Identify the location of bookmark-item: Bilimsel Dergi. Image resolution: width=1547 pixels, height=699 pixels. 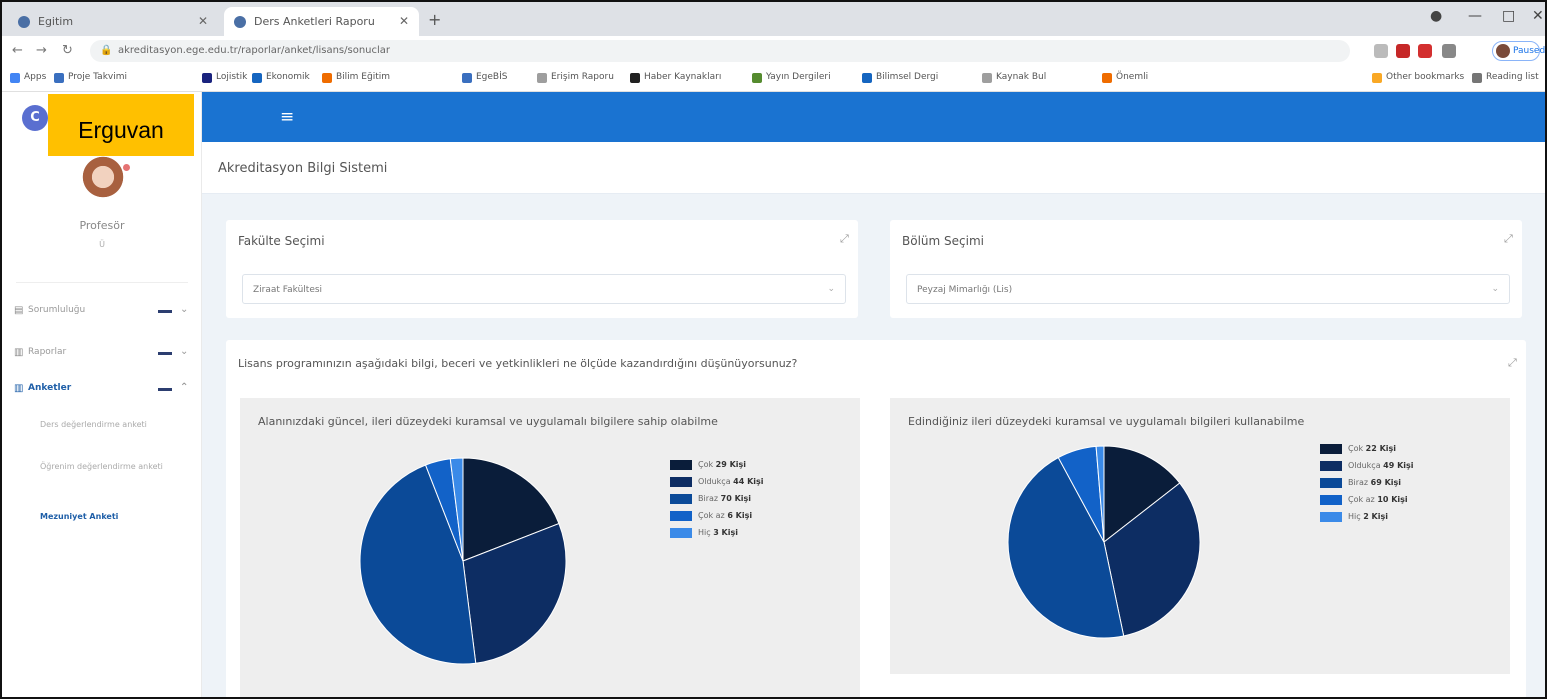
(900, 77).